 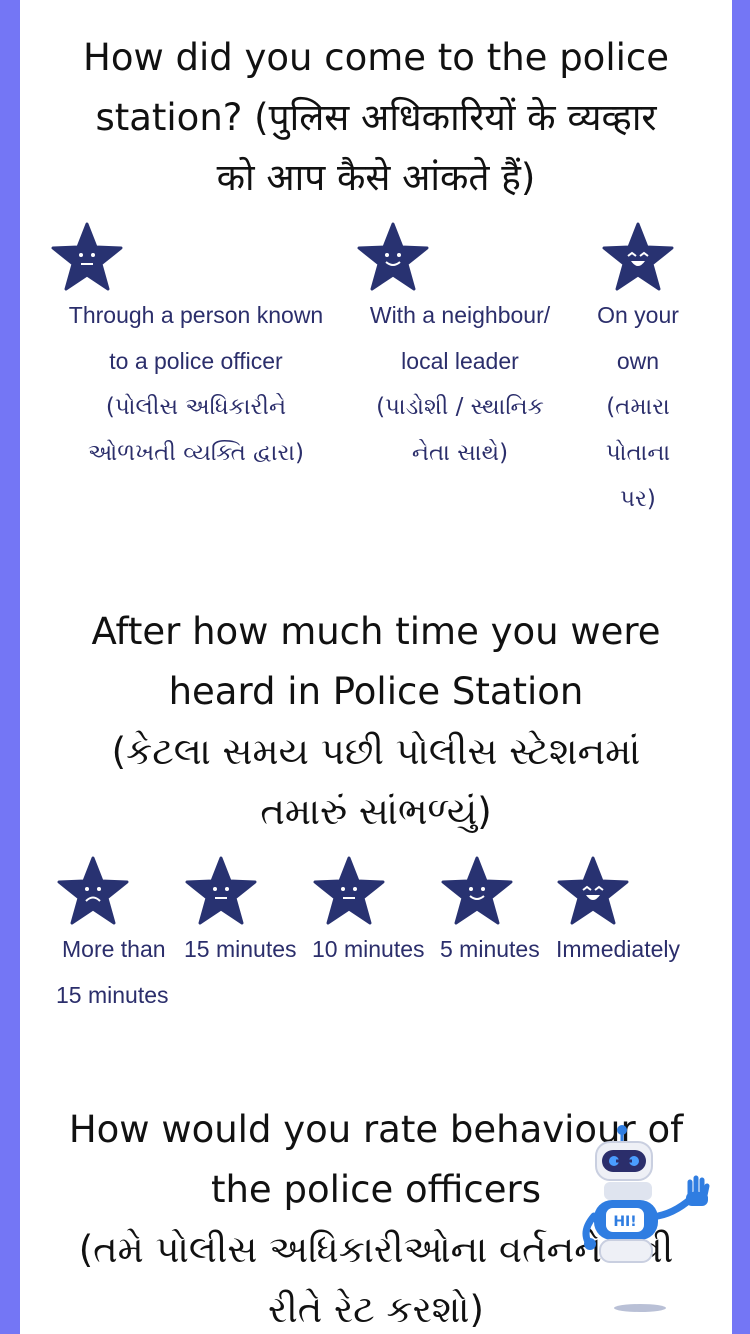 What do you see at coordinates (376, 691) in the screenshot?
I see `question-2-line-2: heard in Police Station` at bounding box center [376, 691].